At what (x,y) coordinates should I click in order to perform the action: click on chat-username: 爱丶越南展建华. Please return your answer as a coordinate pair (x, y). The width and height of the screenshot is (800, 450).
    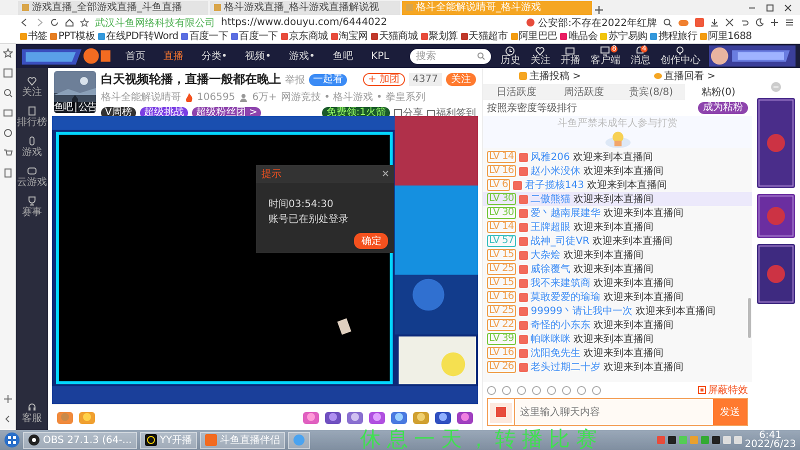
    Looking at the image, I should click on (565, 213).